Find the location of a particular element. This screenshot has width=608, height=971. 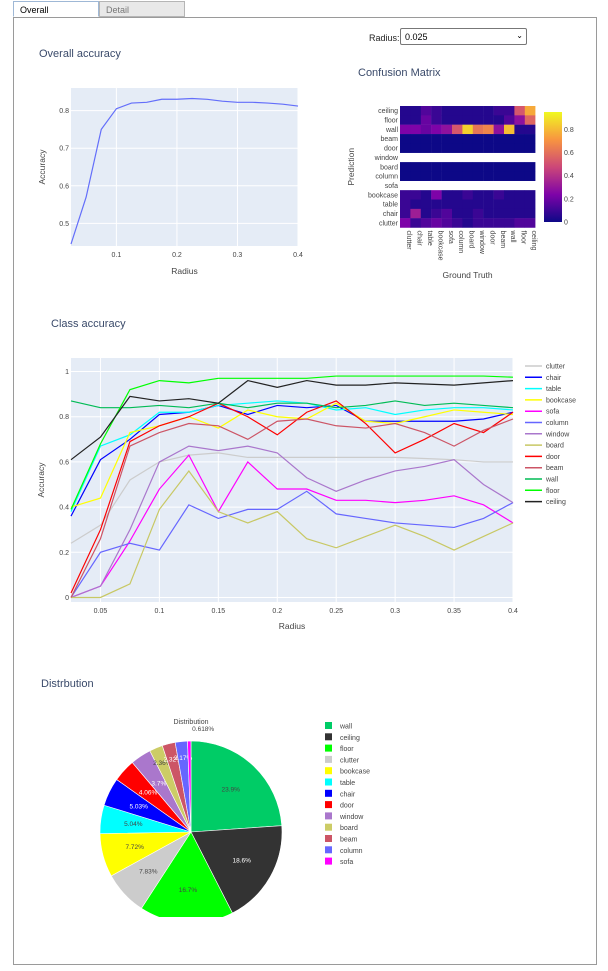

tab-bar: Overall Detail is located at coordinates (305, 9).